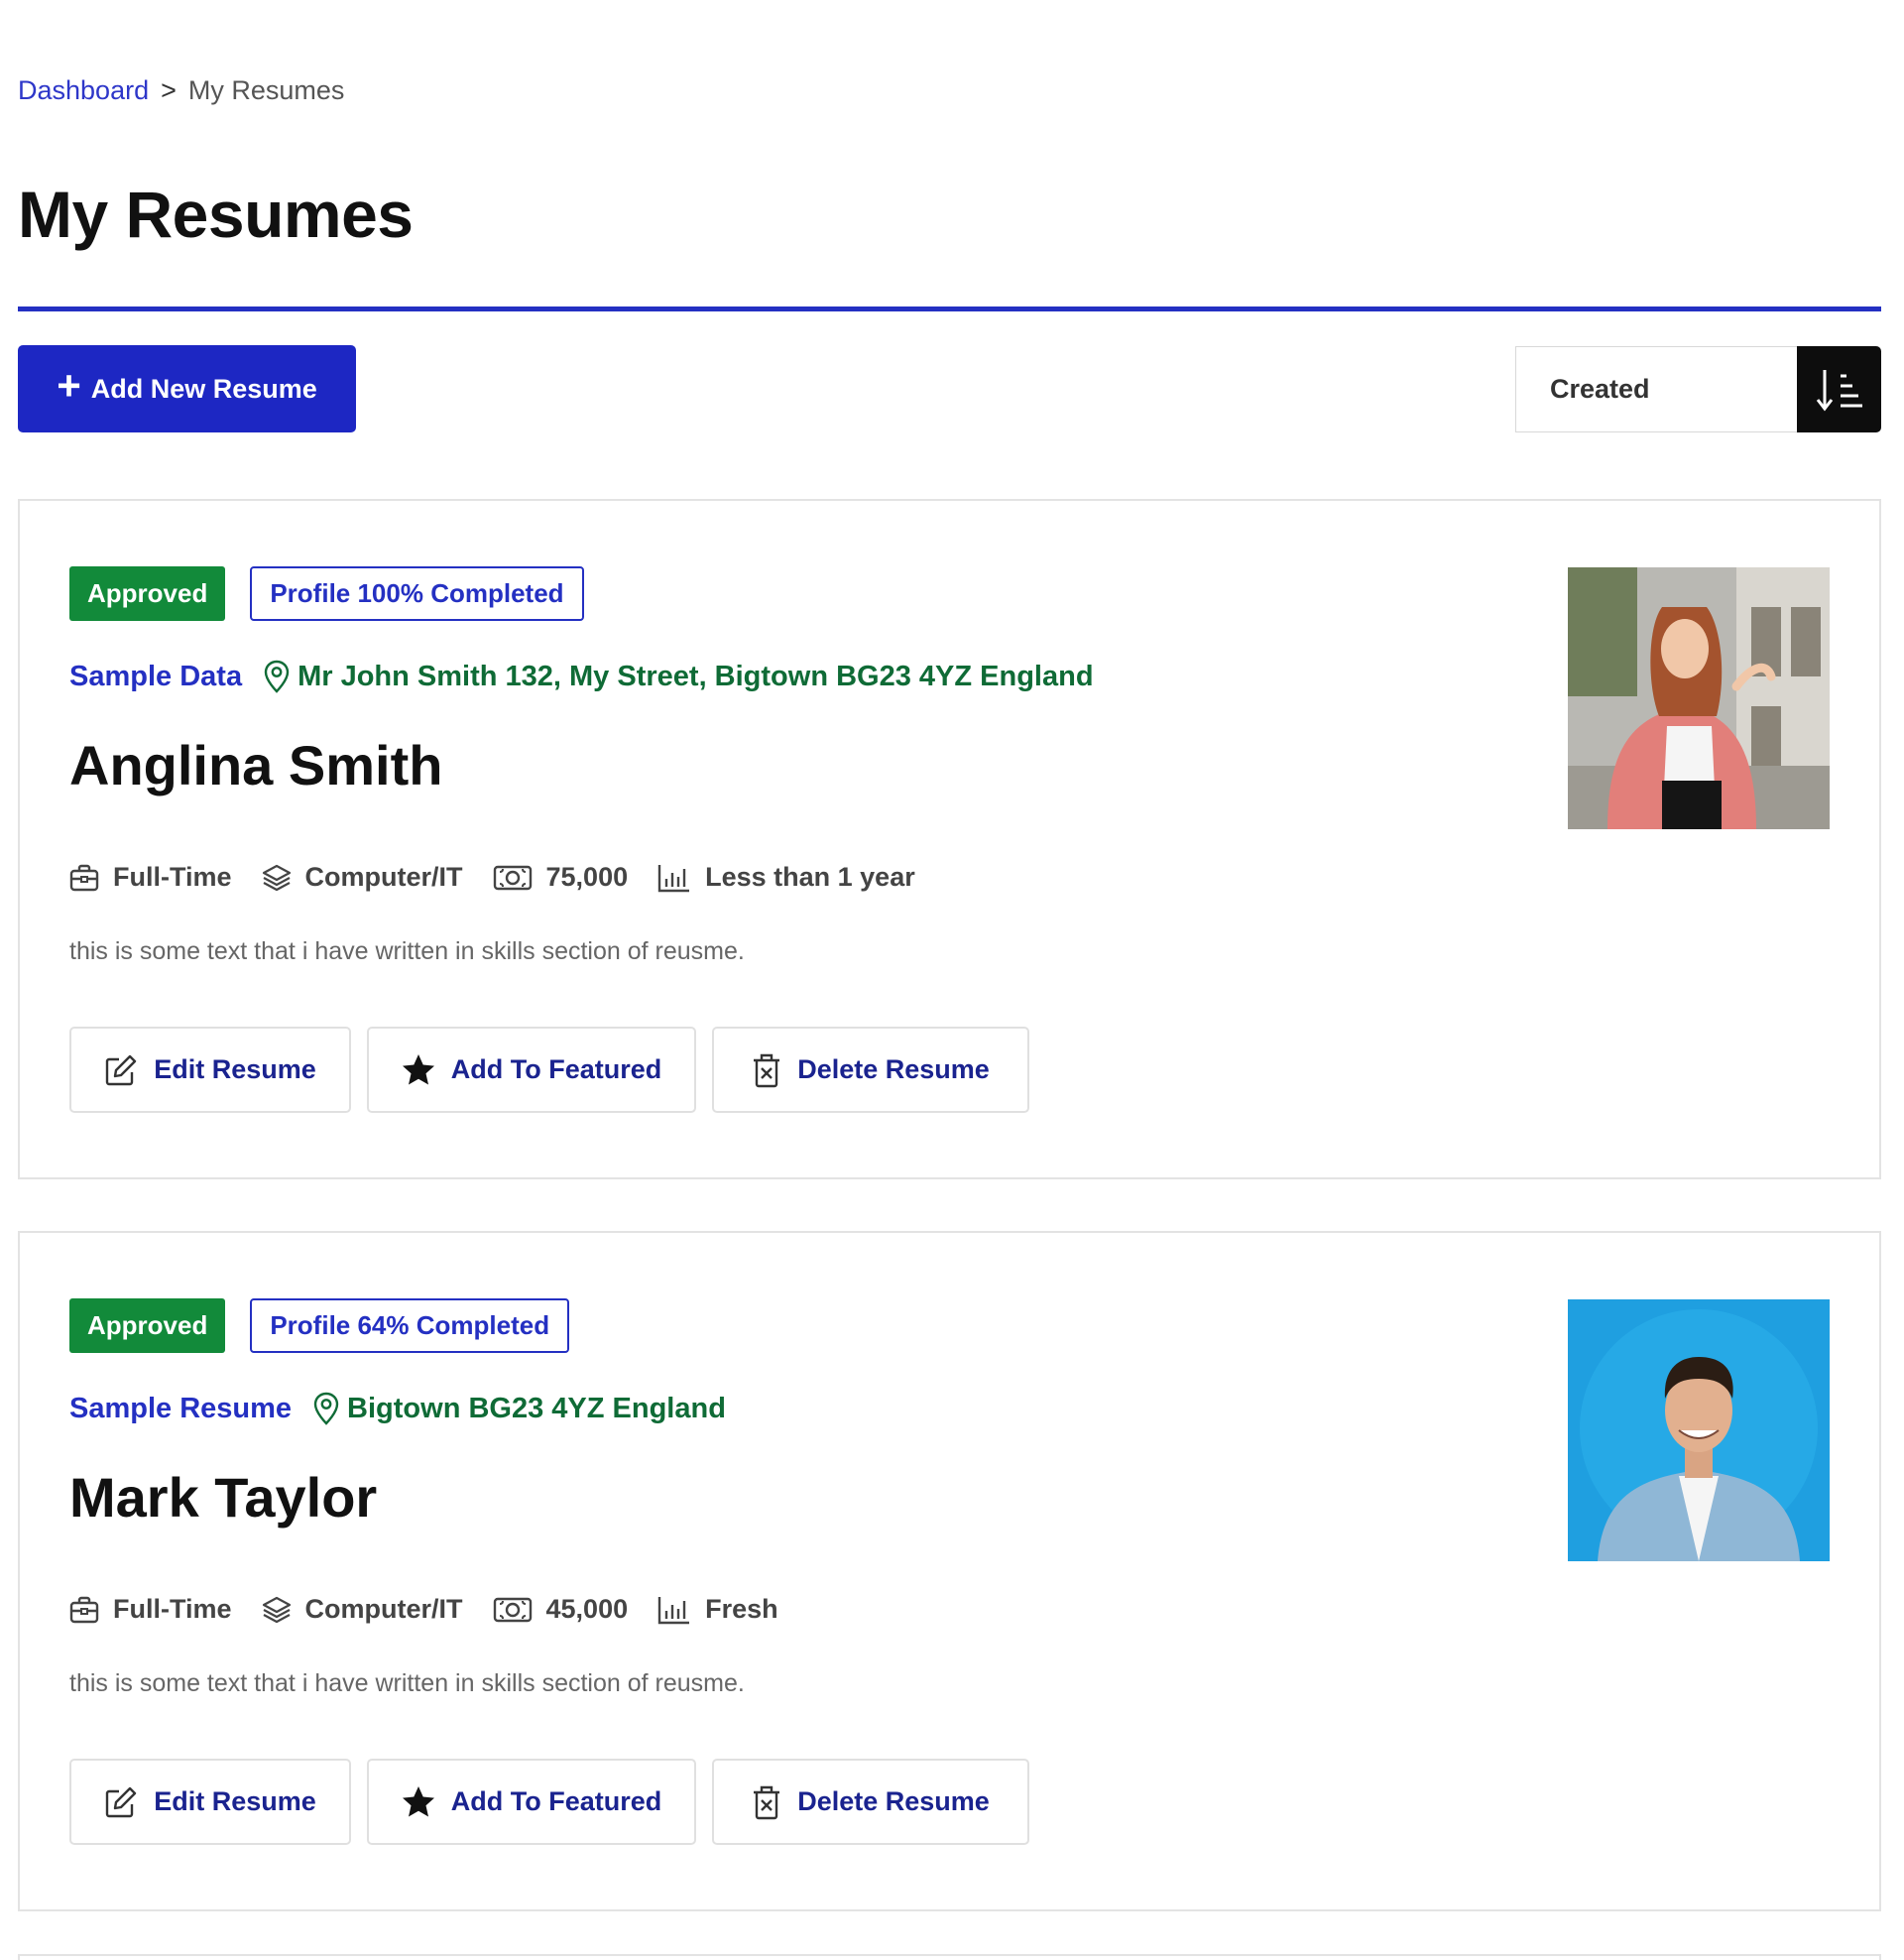  I want to click on resume-card-partial, so click(949, 1957).